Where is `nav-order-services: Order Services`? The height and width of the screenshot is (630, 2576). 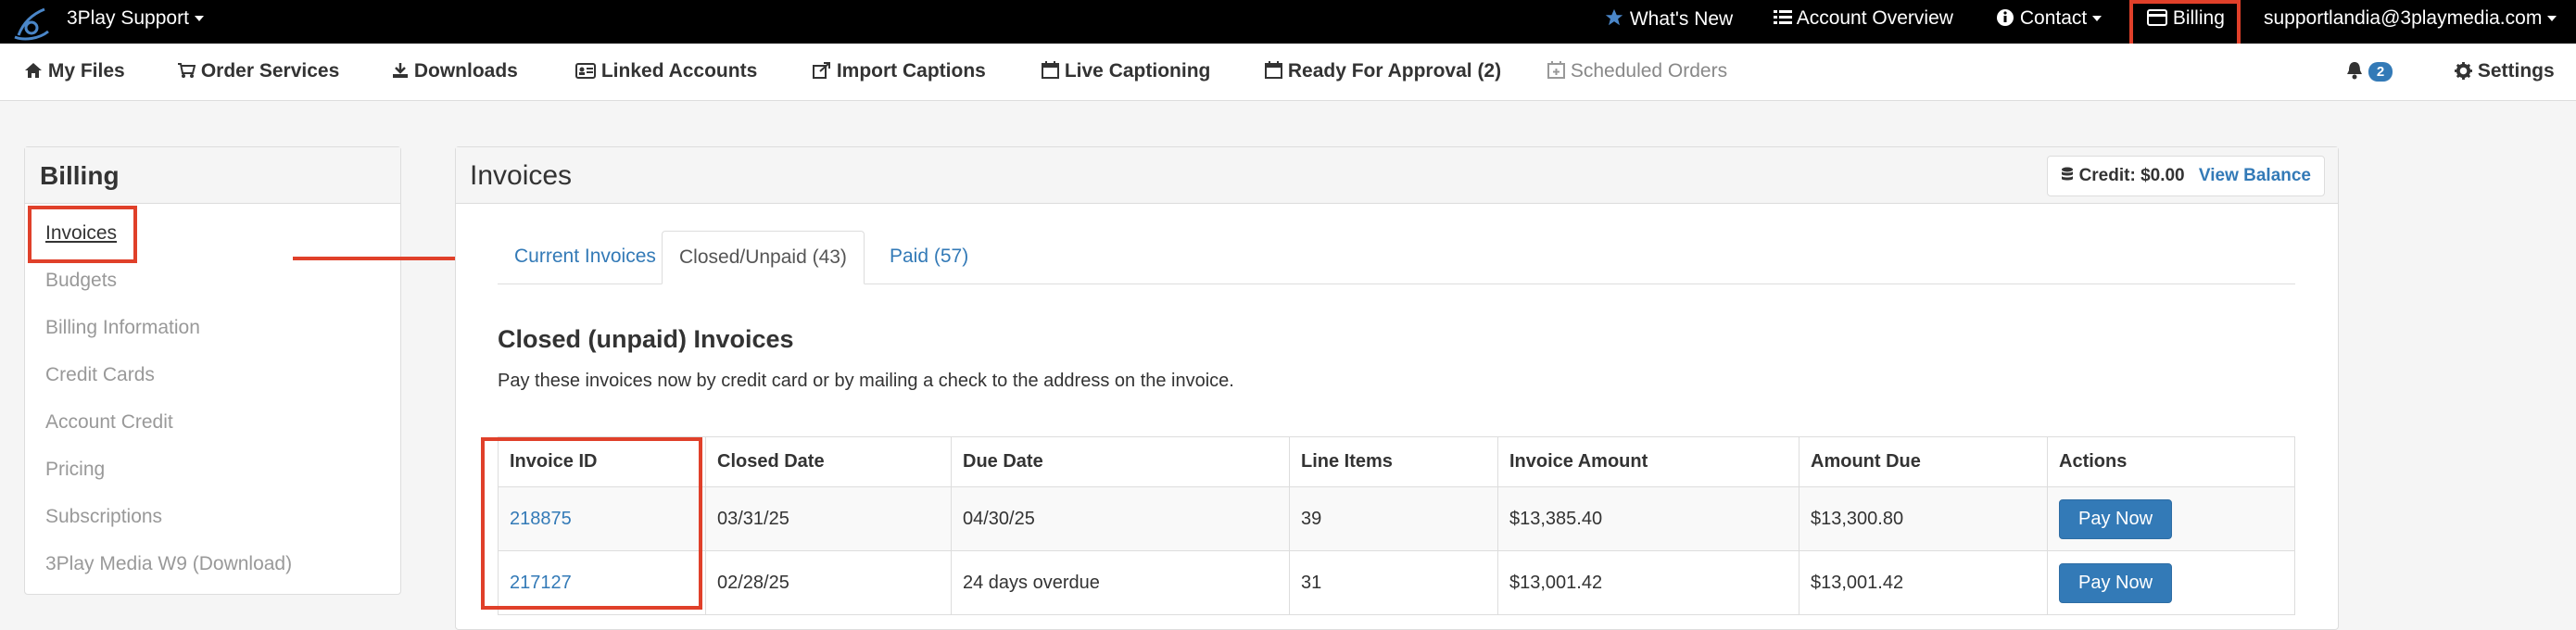
nav-order-services: Order Services is located at coordinates (258, 71).